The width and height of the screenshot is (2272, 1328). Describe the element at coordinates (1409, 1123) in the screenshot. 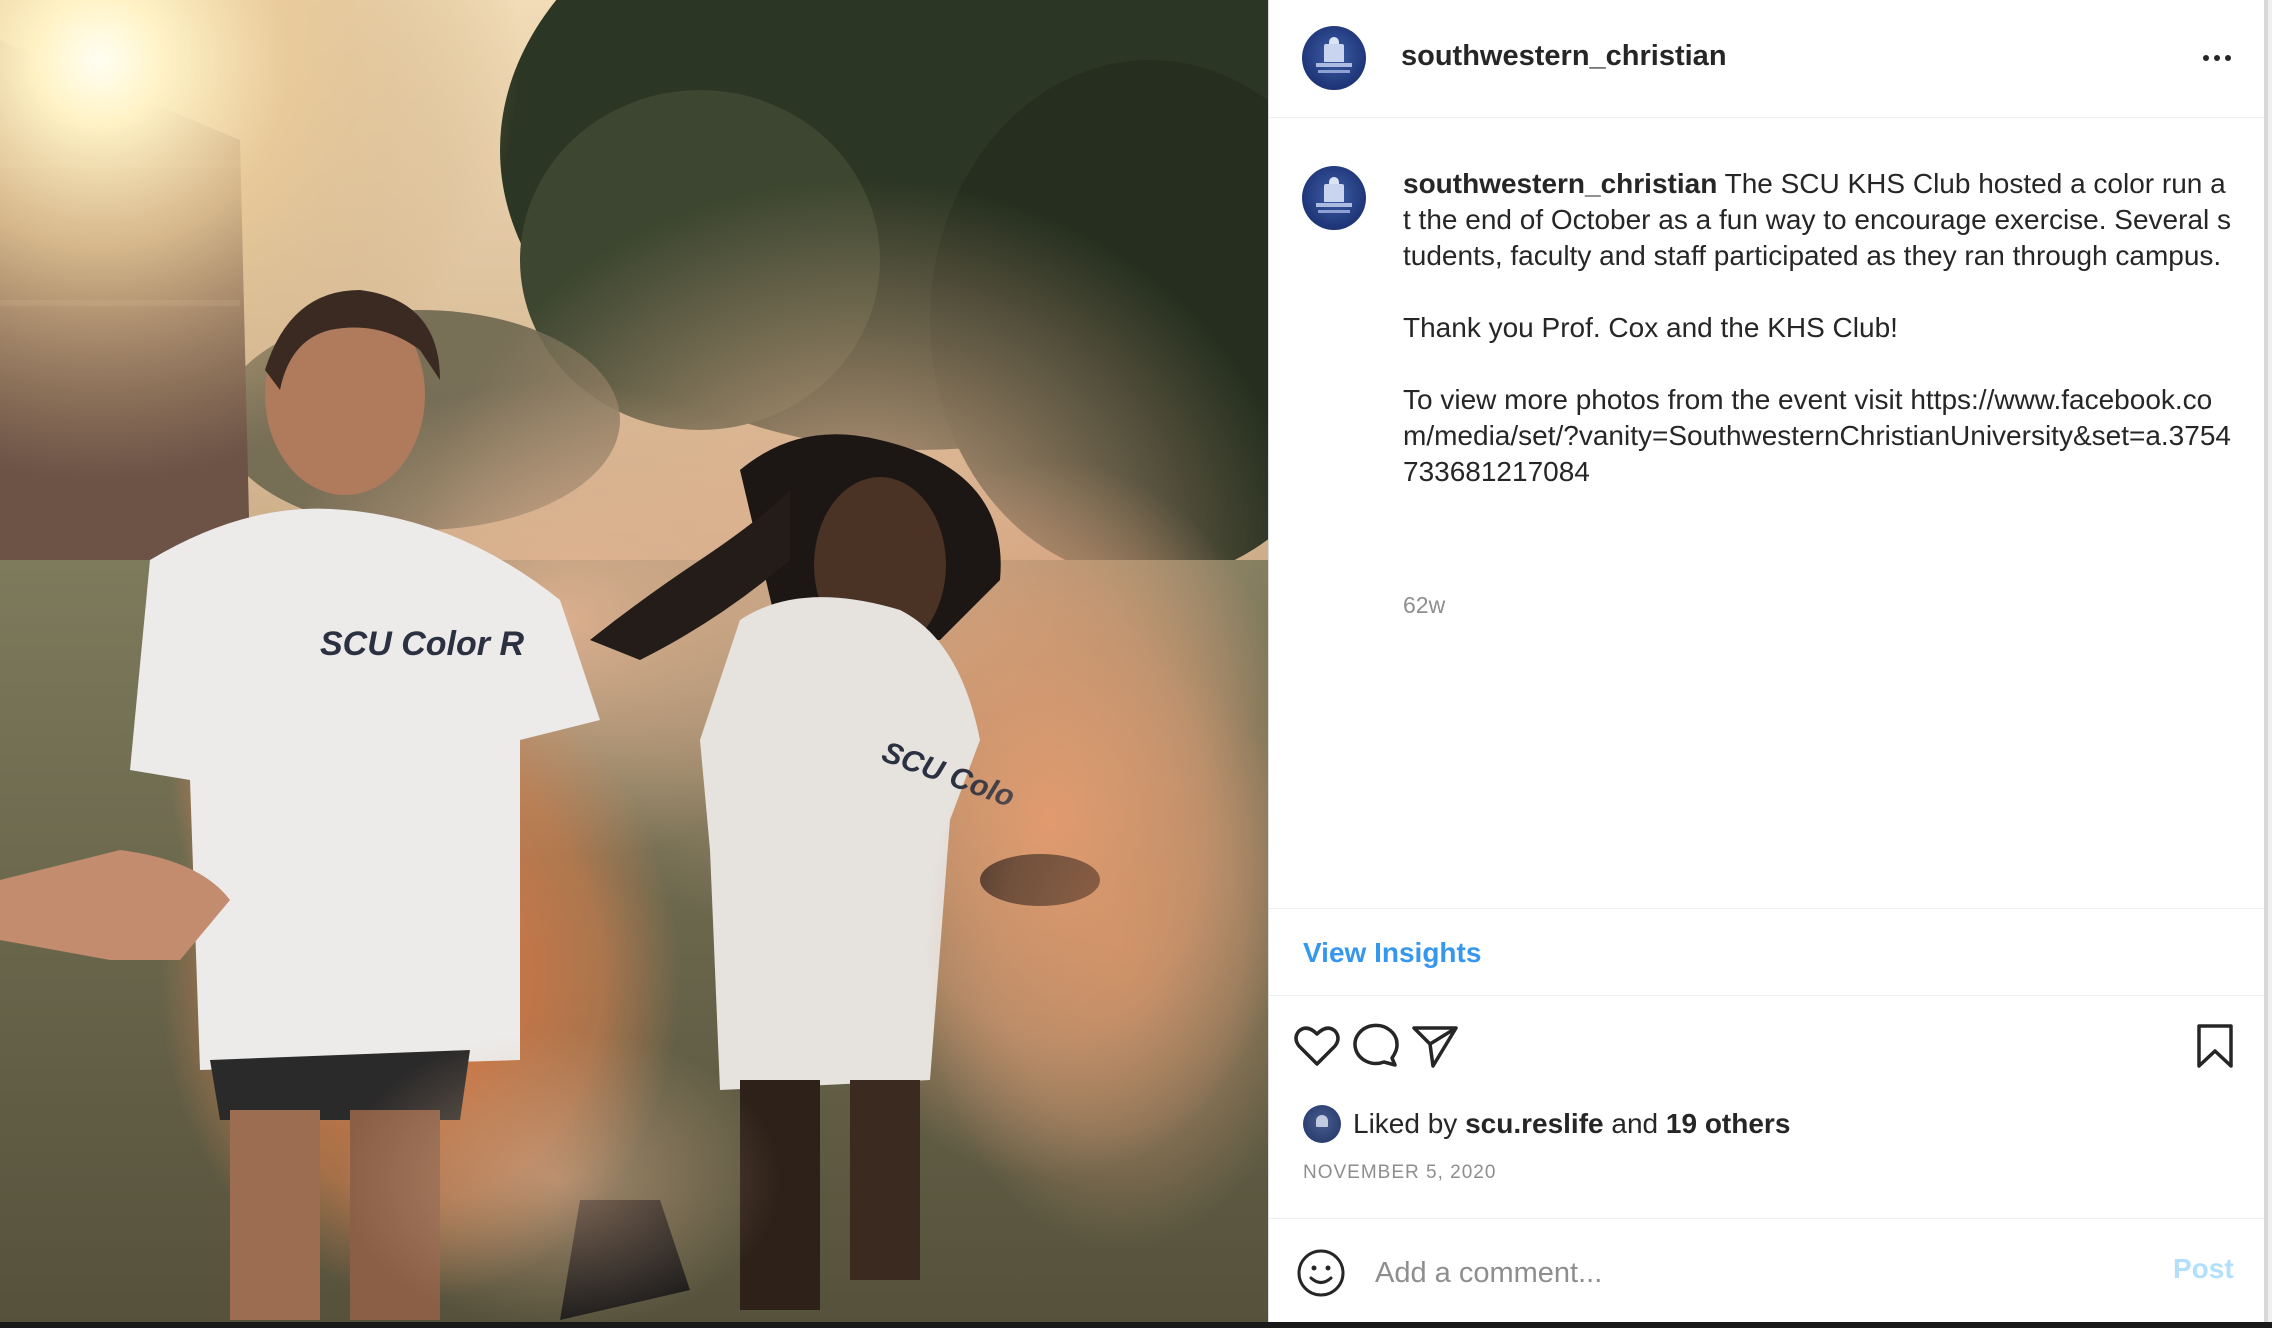

I see `likes-prefix: Liked by` at that location.